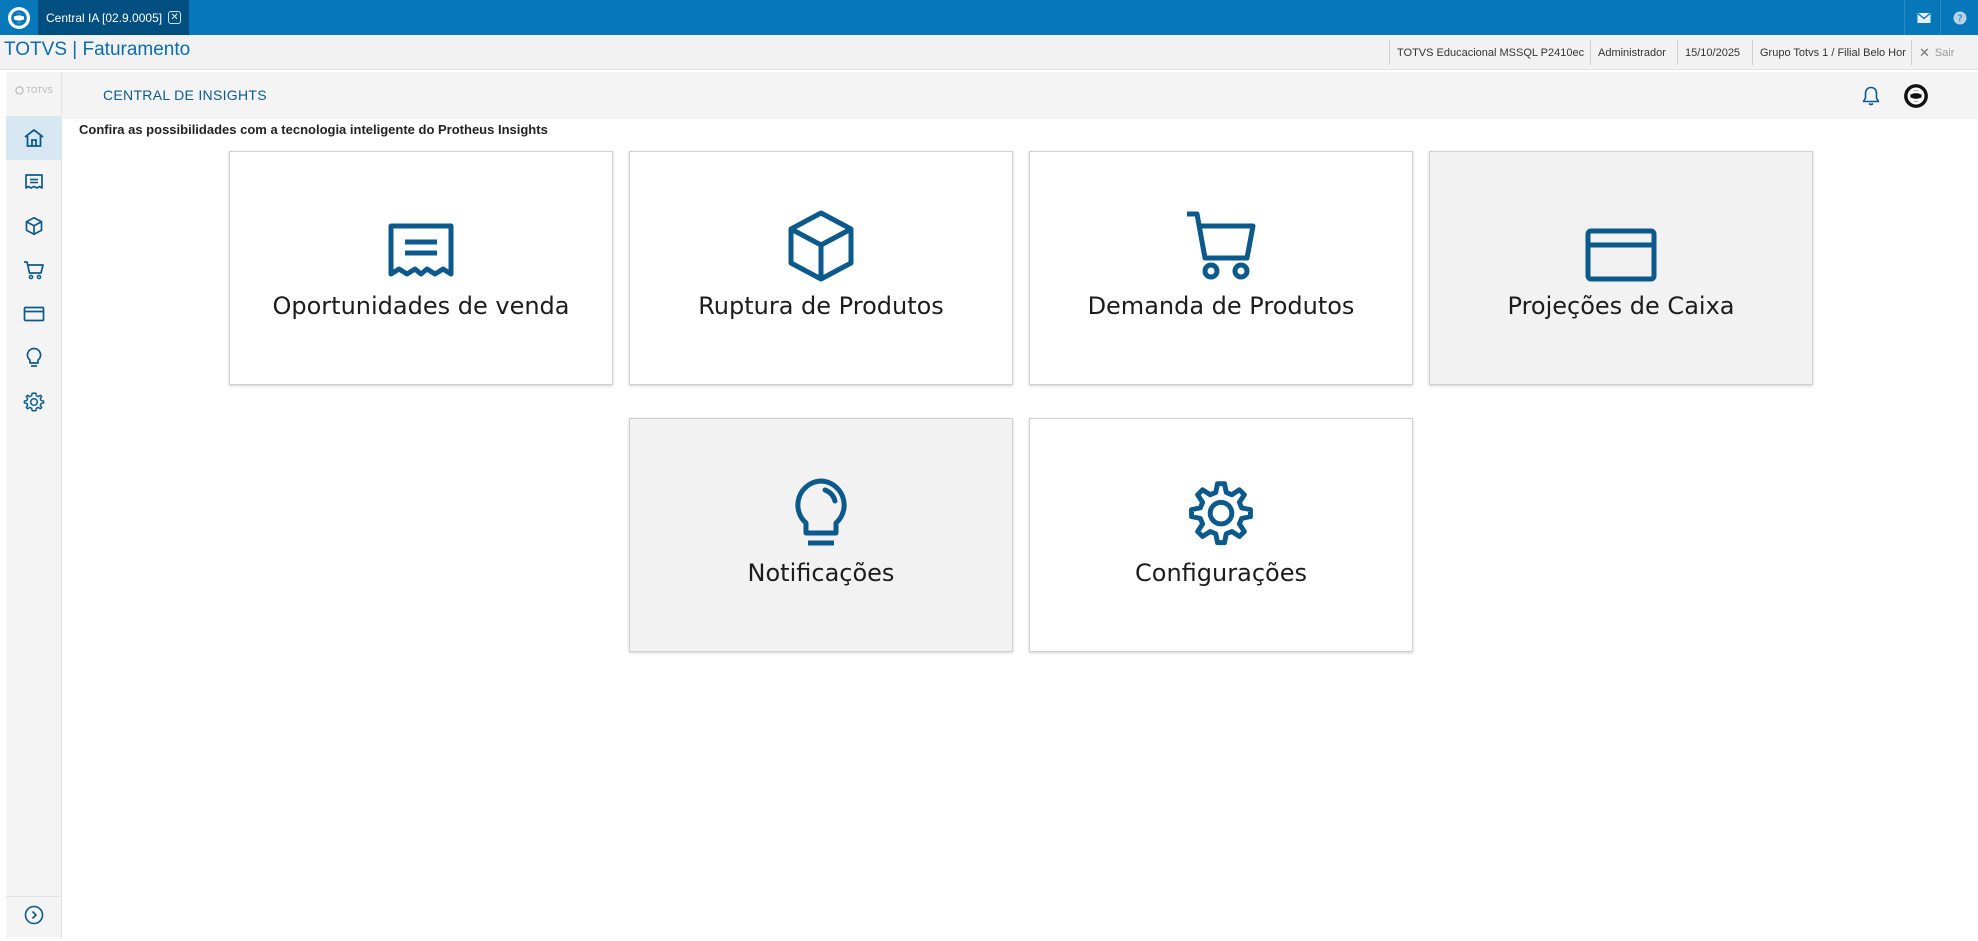 The image size is (1978, 941). What do you see at coordinates (1490, 52) in the screenshot?
I see `environment-label: TOTVS Educacional MSSQL P2410ec` at bounding box center [1490, 52].